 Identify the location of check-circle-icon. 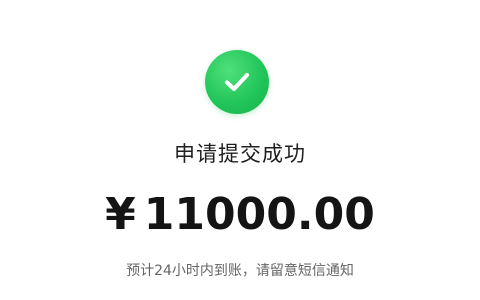
(237, 82).